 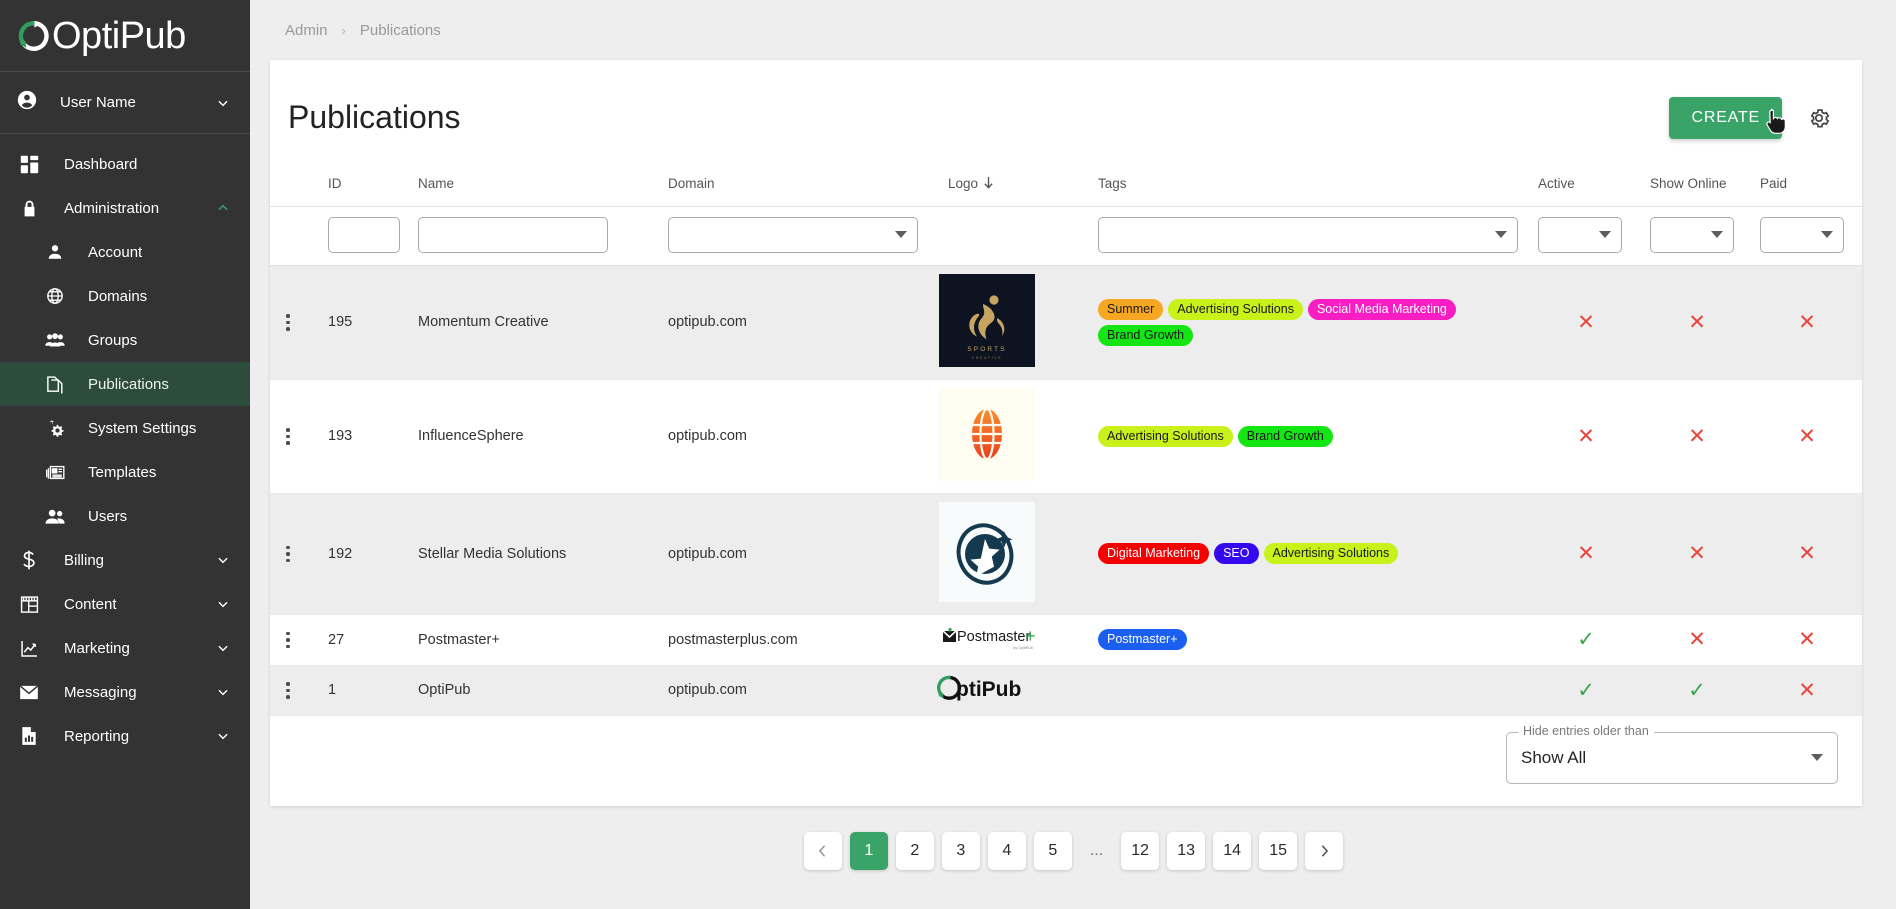 What do you see at coordinates (365, 640) in the screenshot?
I see `cell-id: 27` at bounding box center [365, 640].